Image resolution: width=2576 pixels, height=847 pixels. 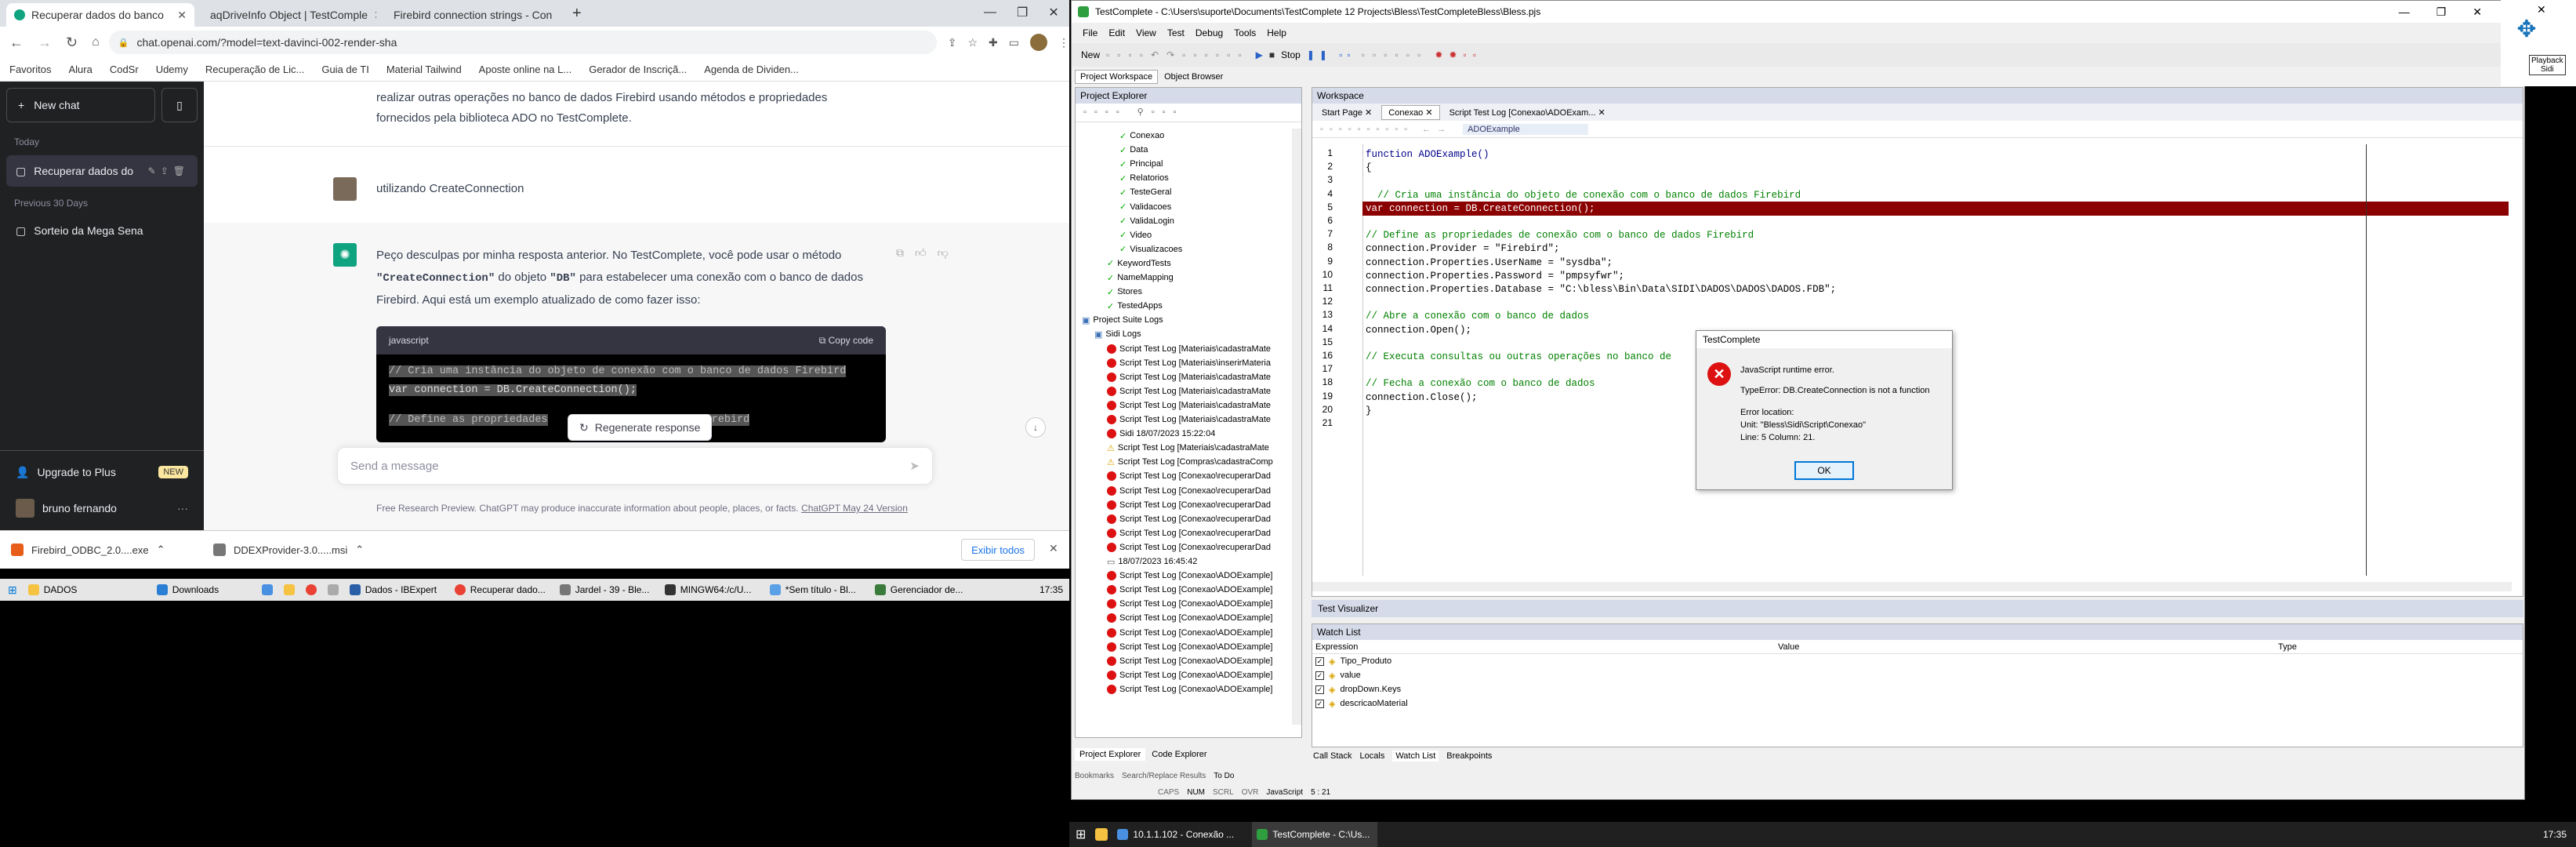 I want to click on copy-icon: ⧉, so click(x=900, y=253).